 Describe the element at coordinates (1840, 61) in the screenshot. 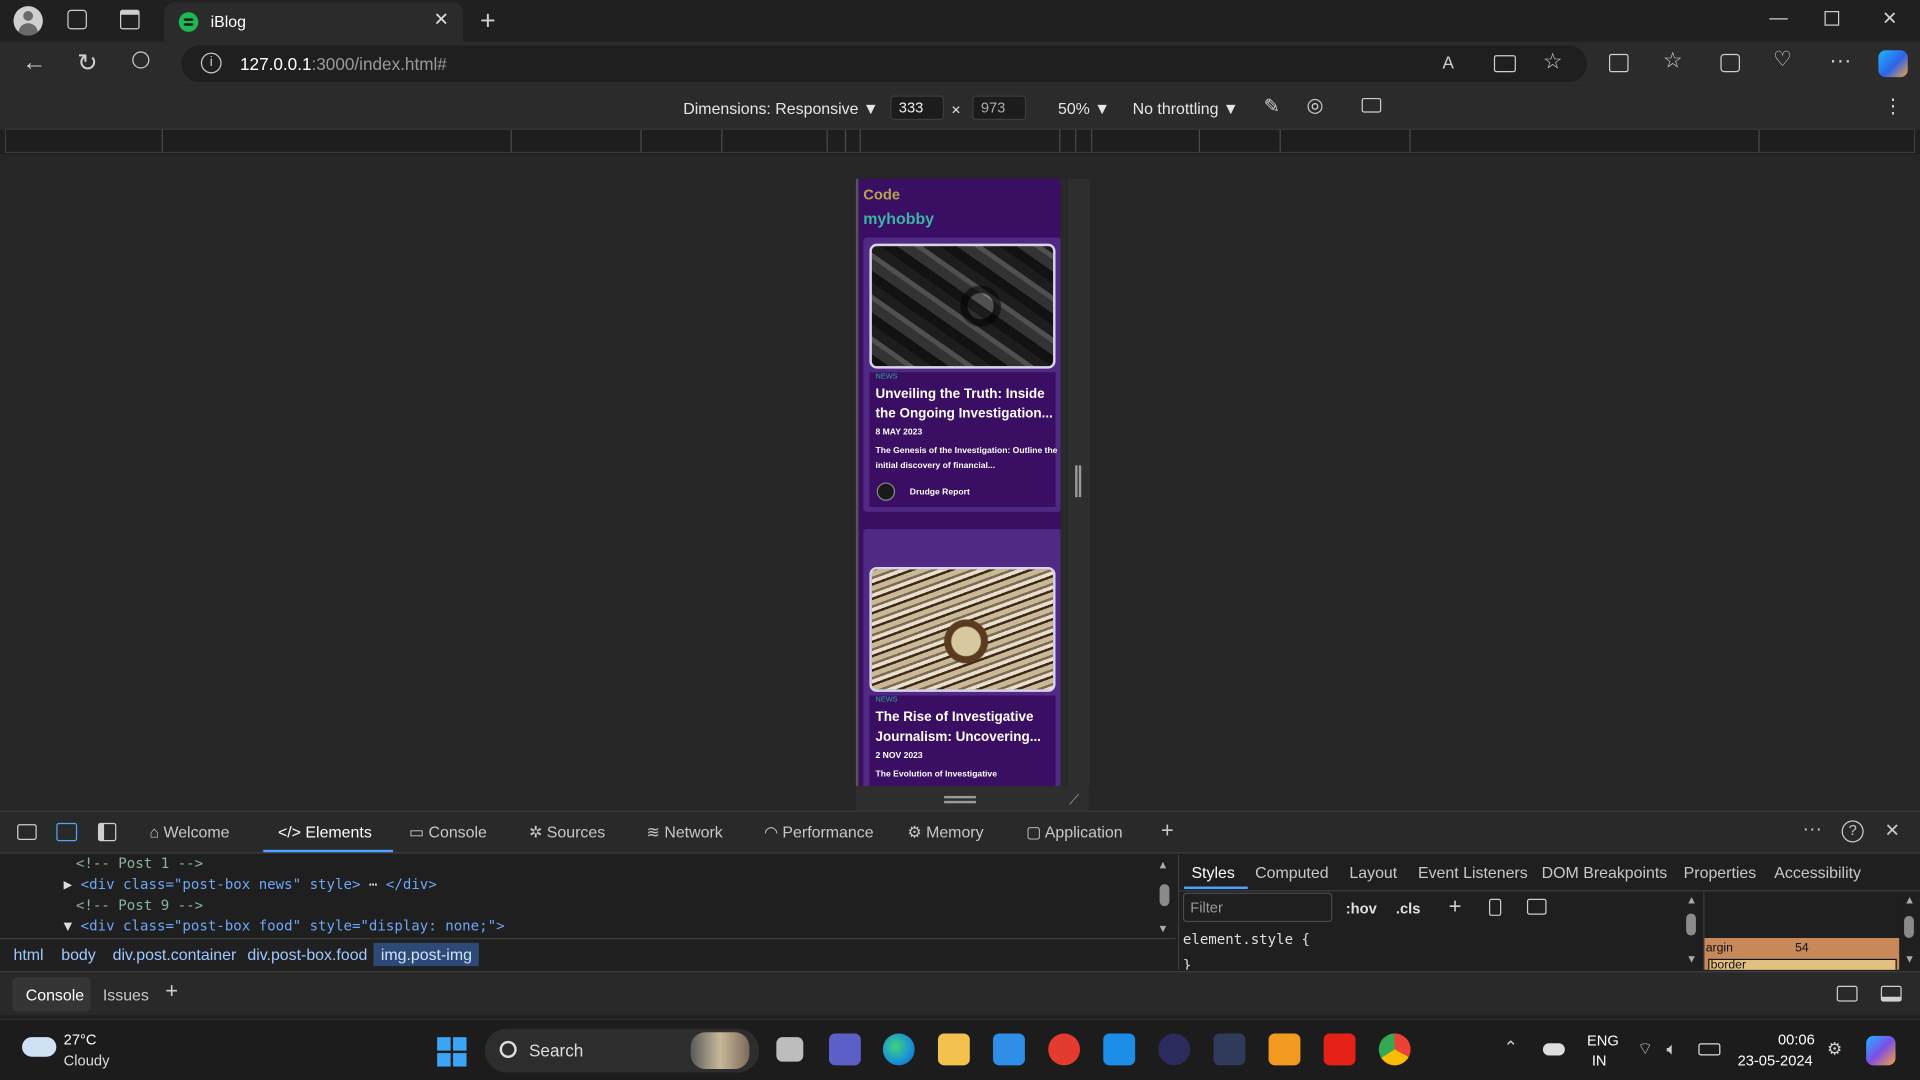

I see `more-menu-icon: ···` at that location.